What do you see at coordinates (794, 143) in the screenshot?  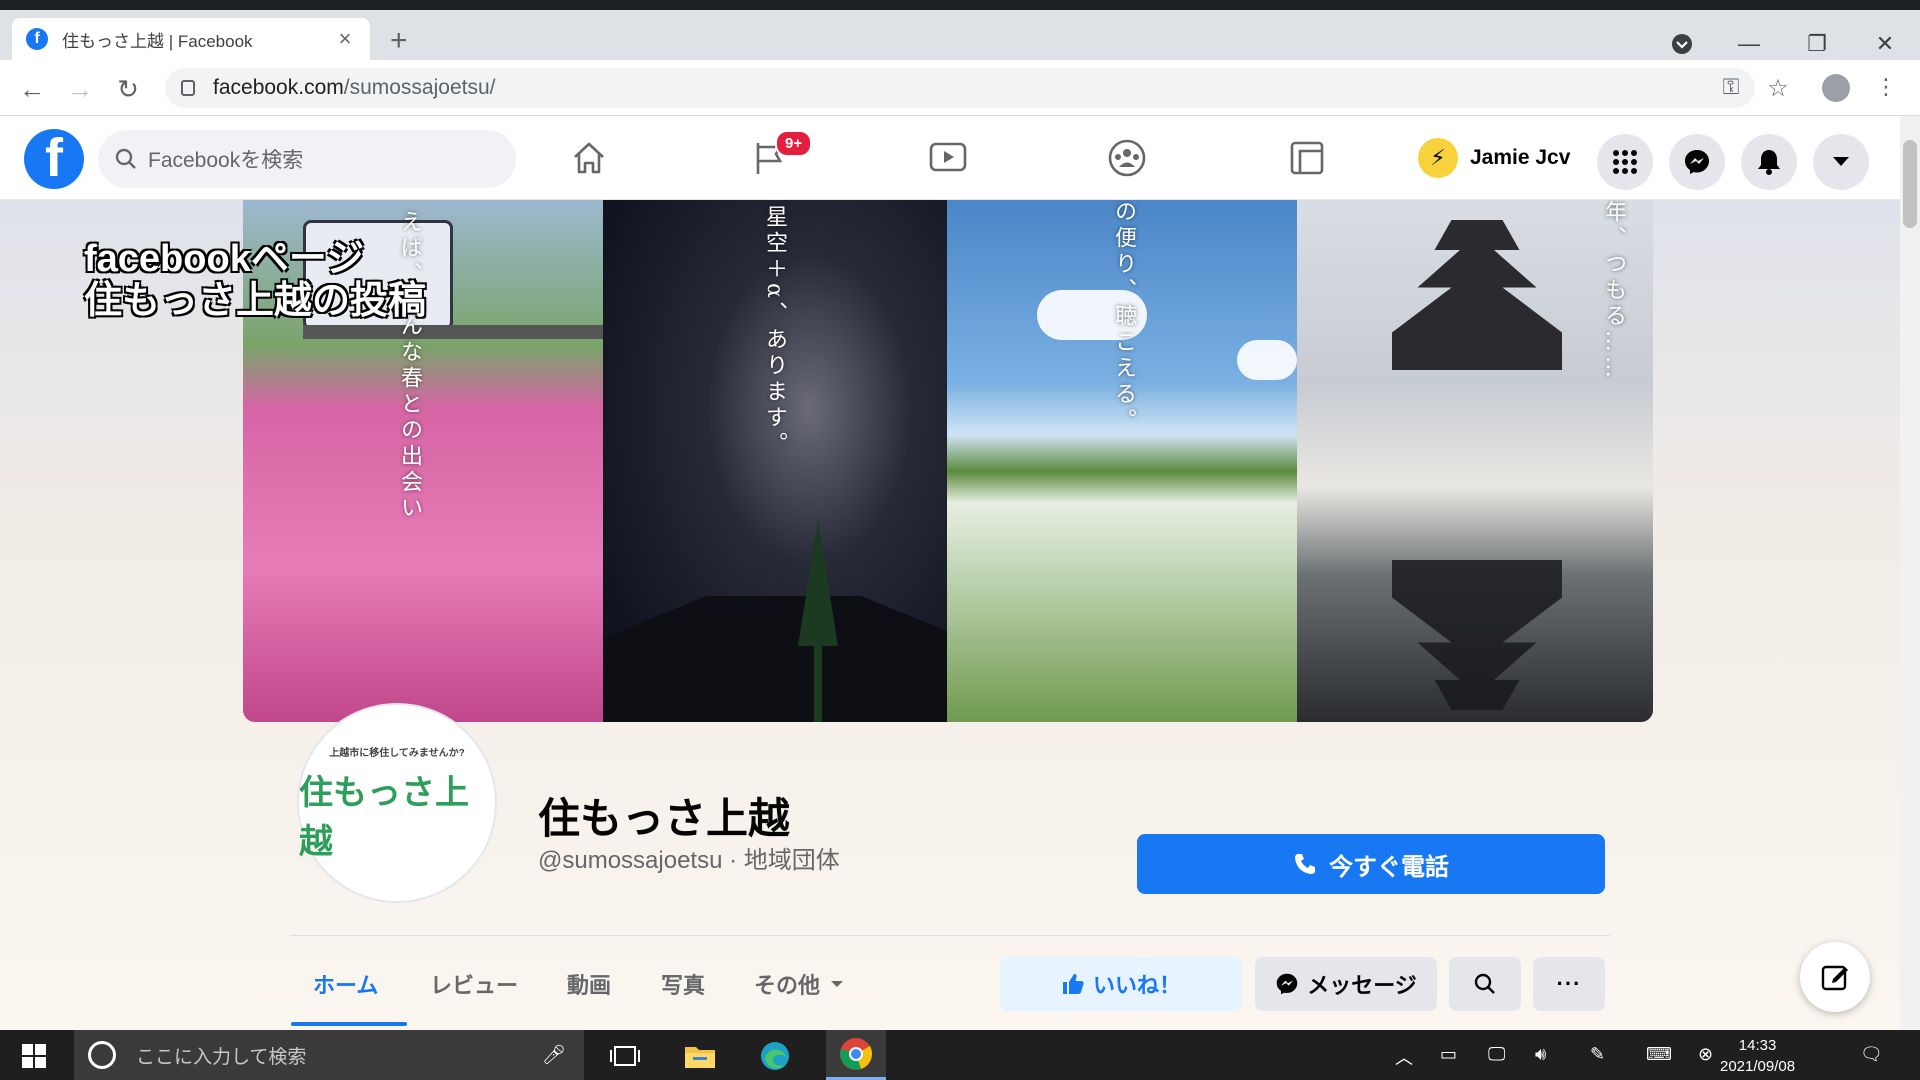 I see `notification-badge: 9+` at bounding box center [794, 143].